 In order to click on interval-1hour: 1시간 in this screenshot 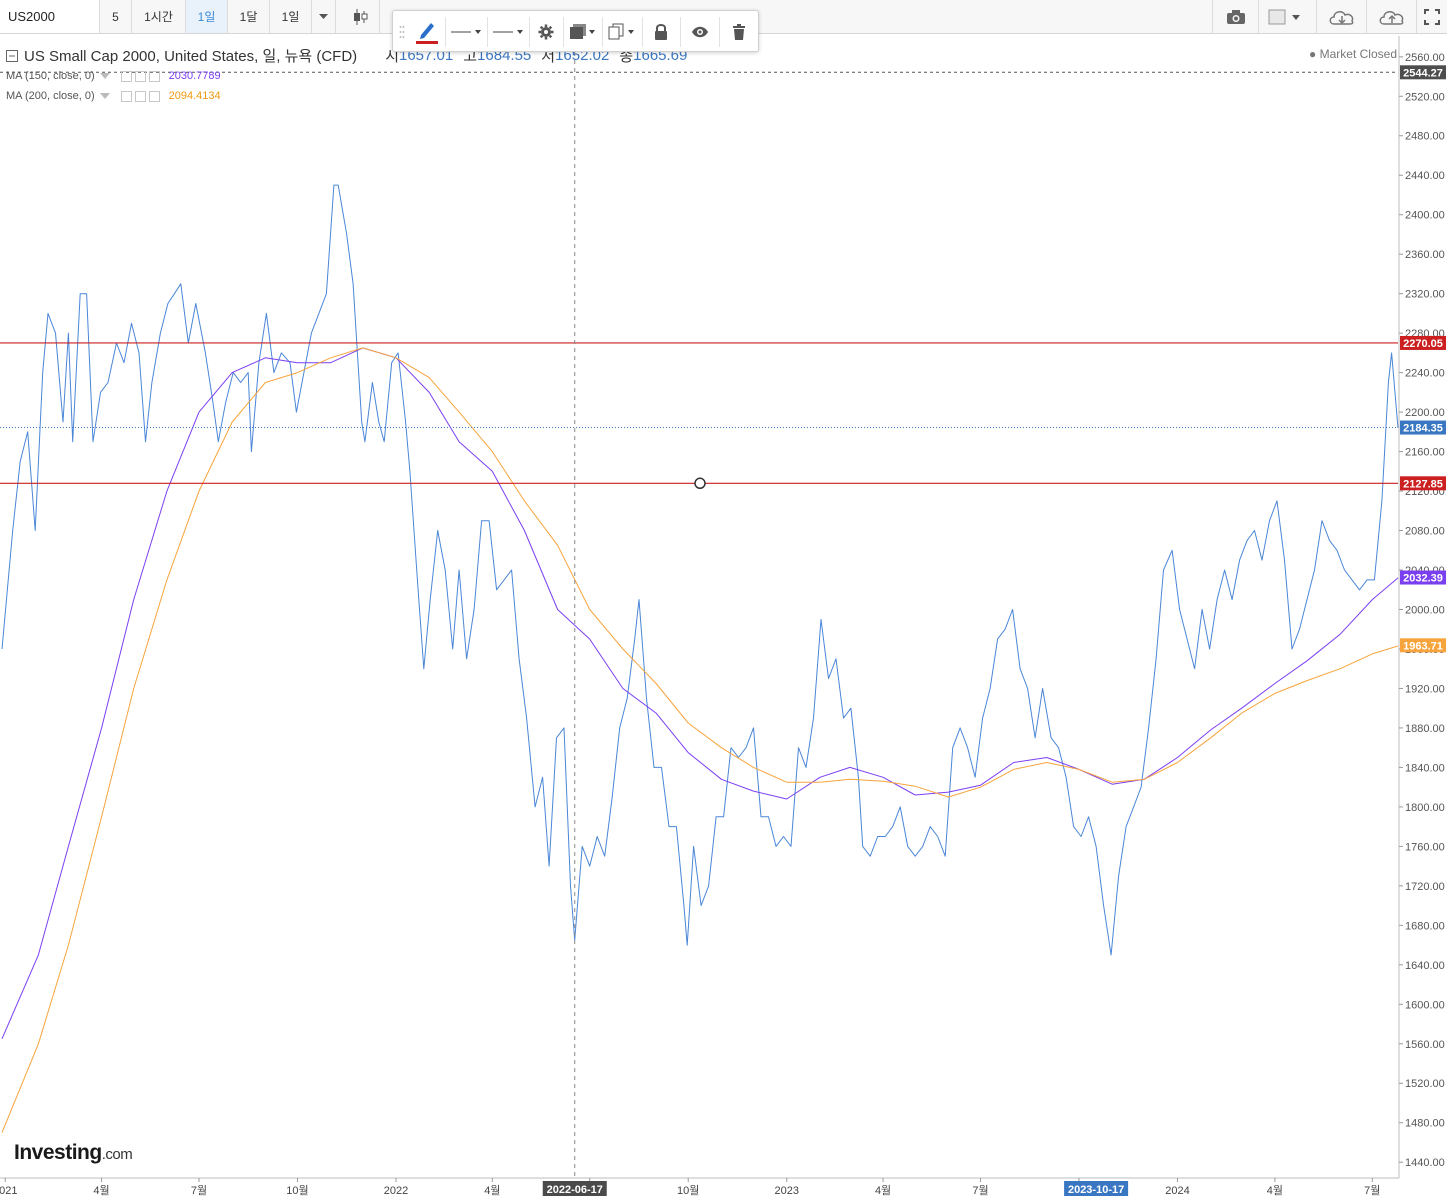, I will do `click(159, 16)`.